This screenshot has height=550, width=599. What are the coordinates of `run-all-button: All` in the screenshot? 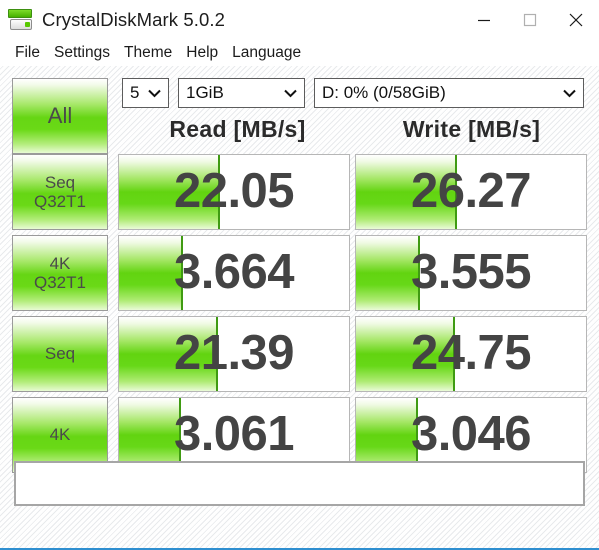 It's located at (60, 116).